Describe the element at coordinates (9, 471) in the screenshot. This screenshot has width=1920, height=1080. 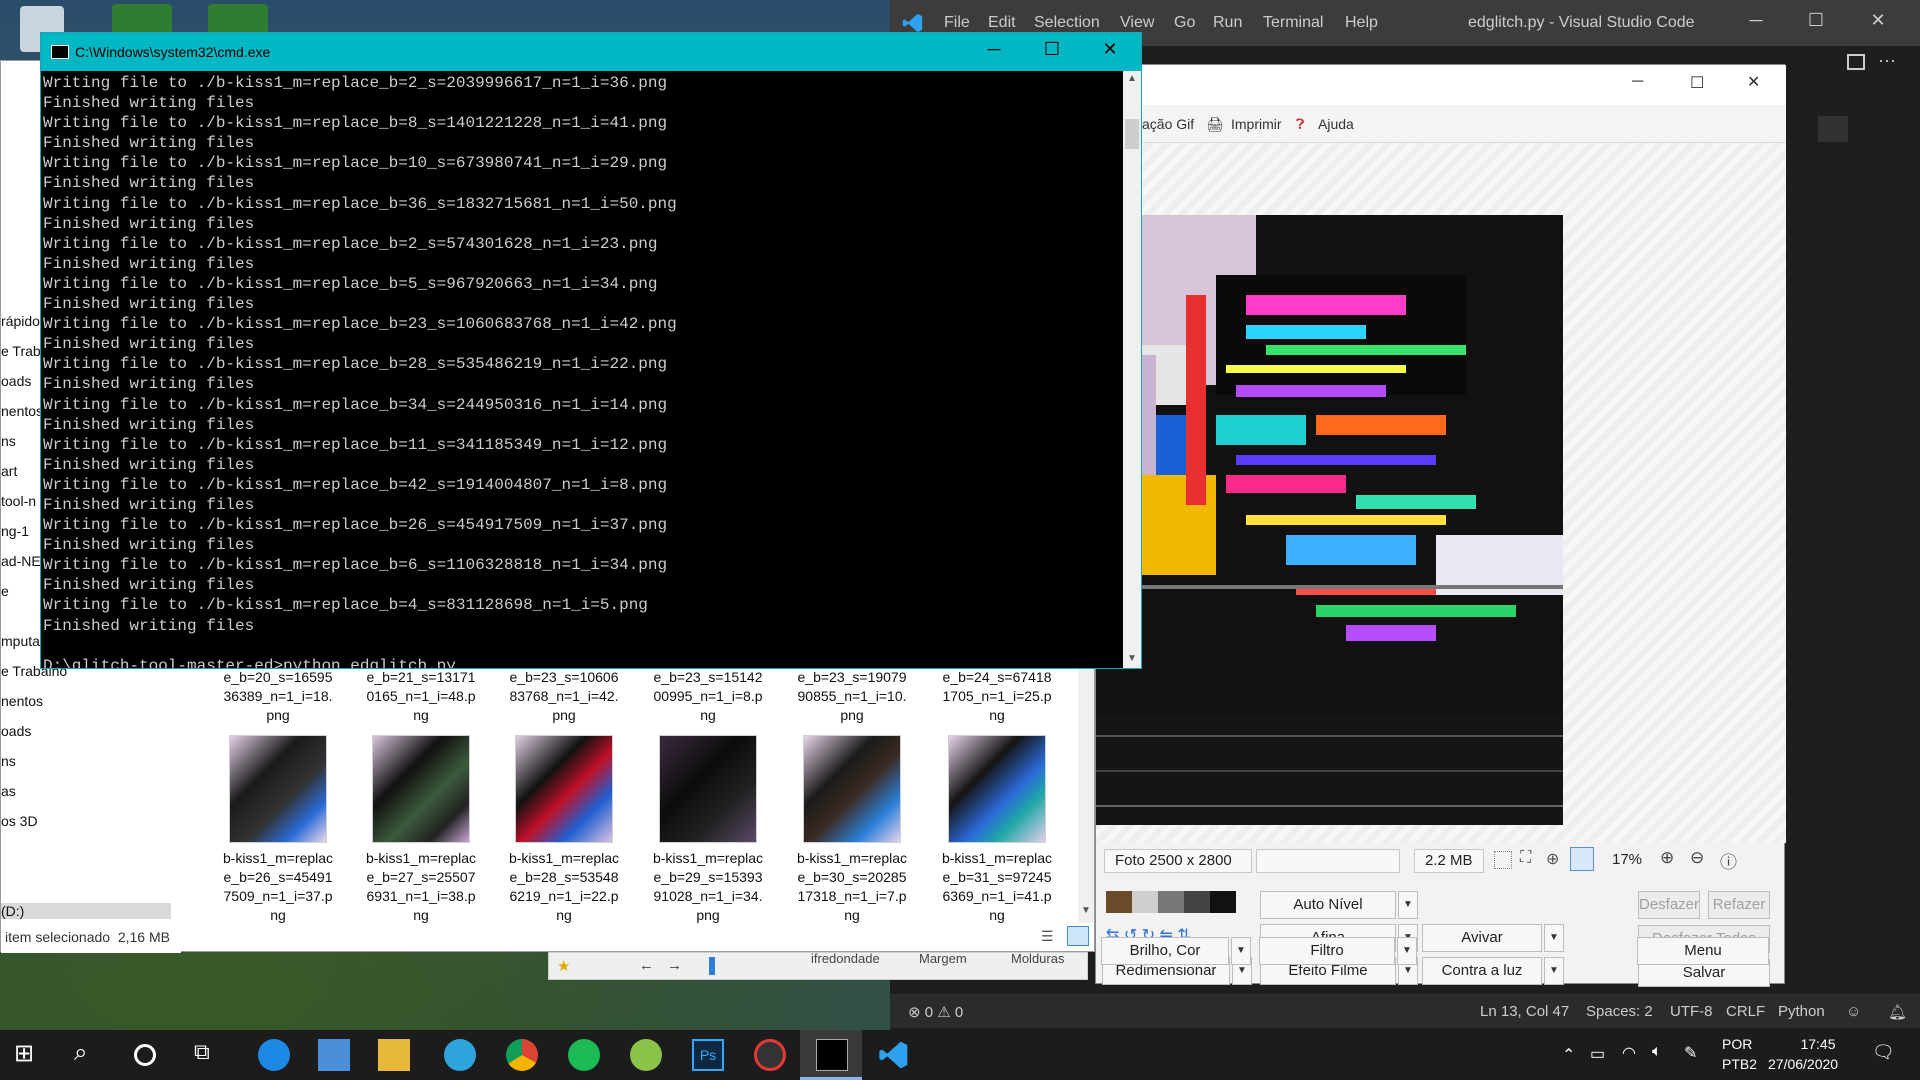
I see `nav-item-art: art` at that location.